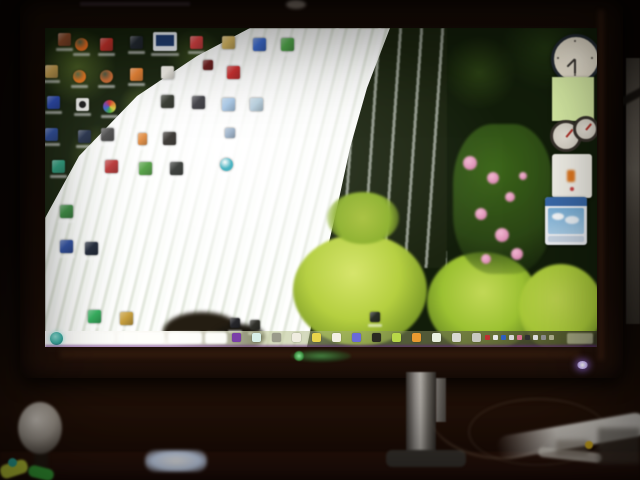 The width and height of the screenshot is (640, 480). I want to click on taskbar-clock, so click(580, 338).